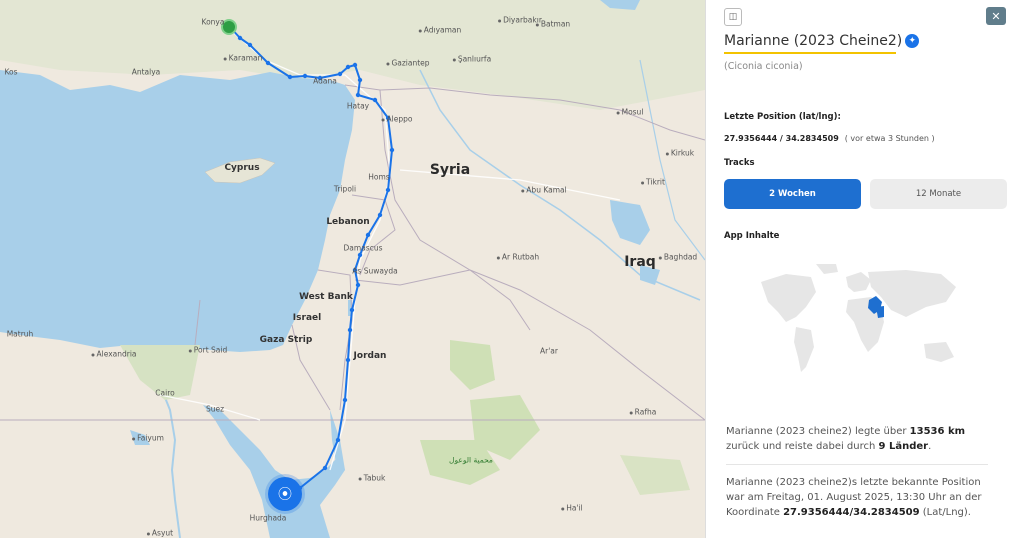 The image size is (1024, 538). I want to click on city-label: Baghdad, so click(678, 257).